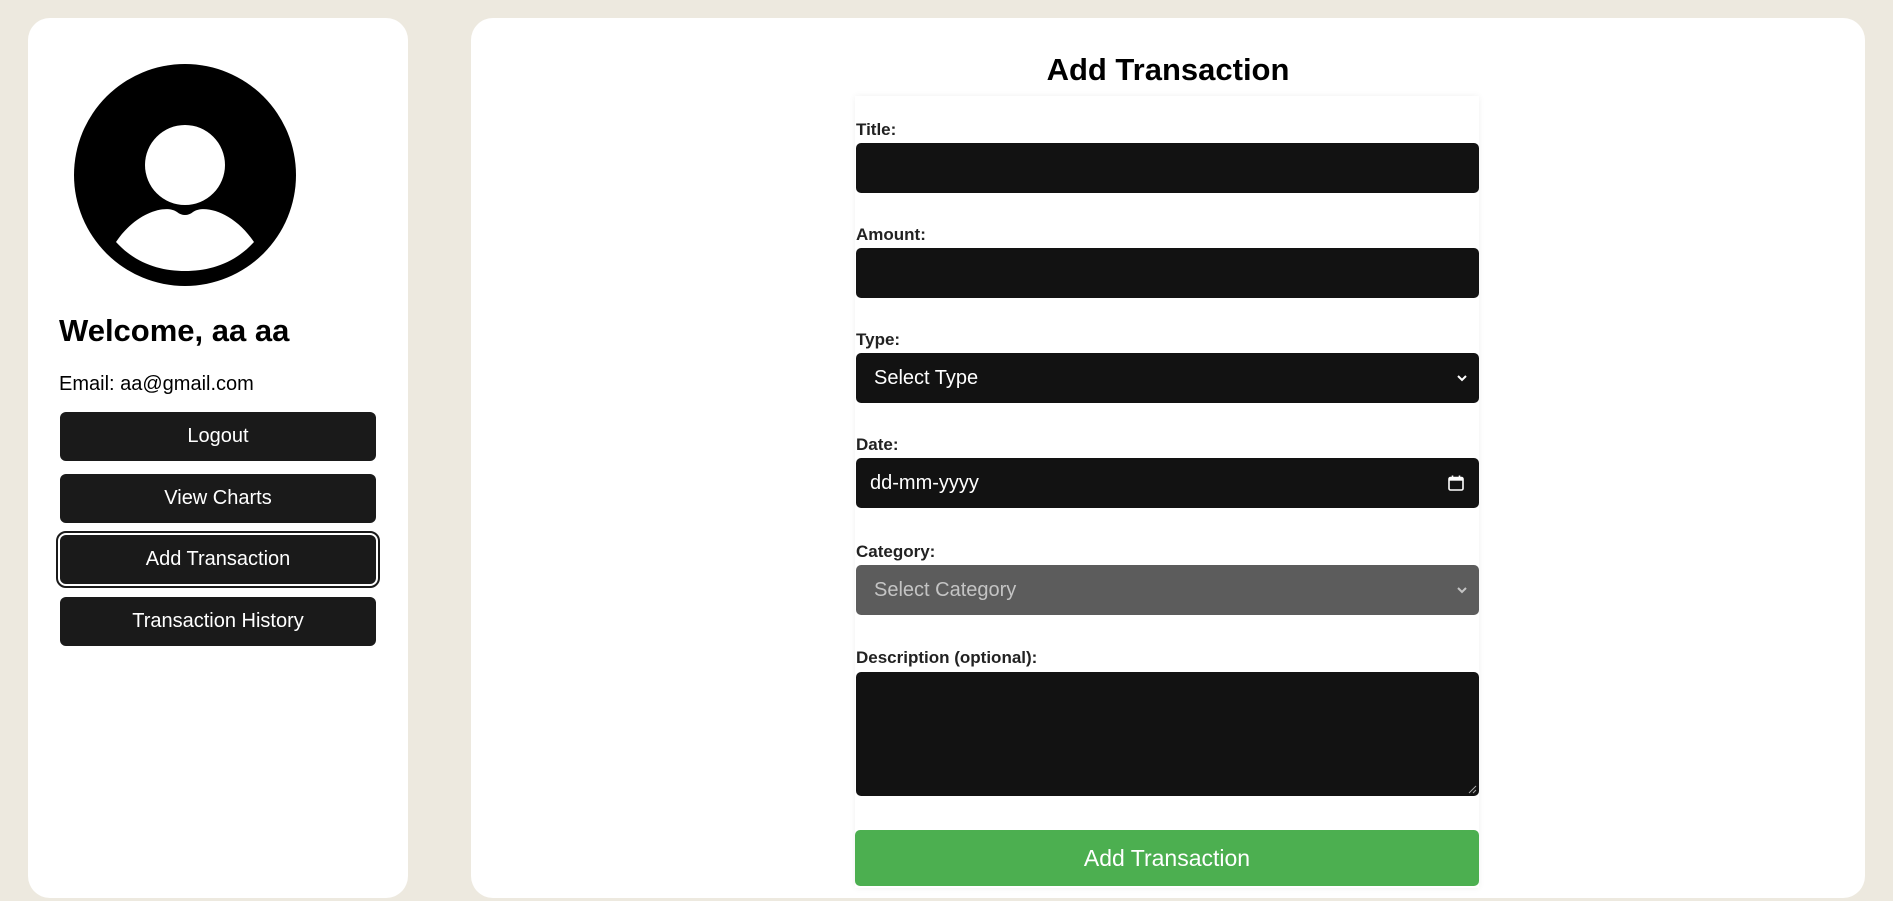  I want to click on date-label: Date:, so click(877, 444).